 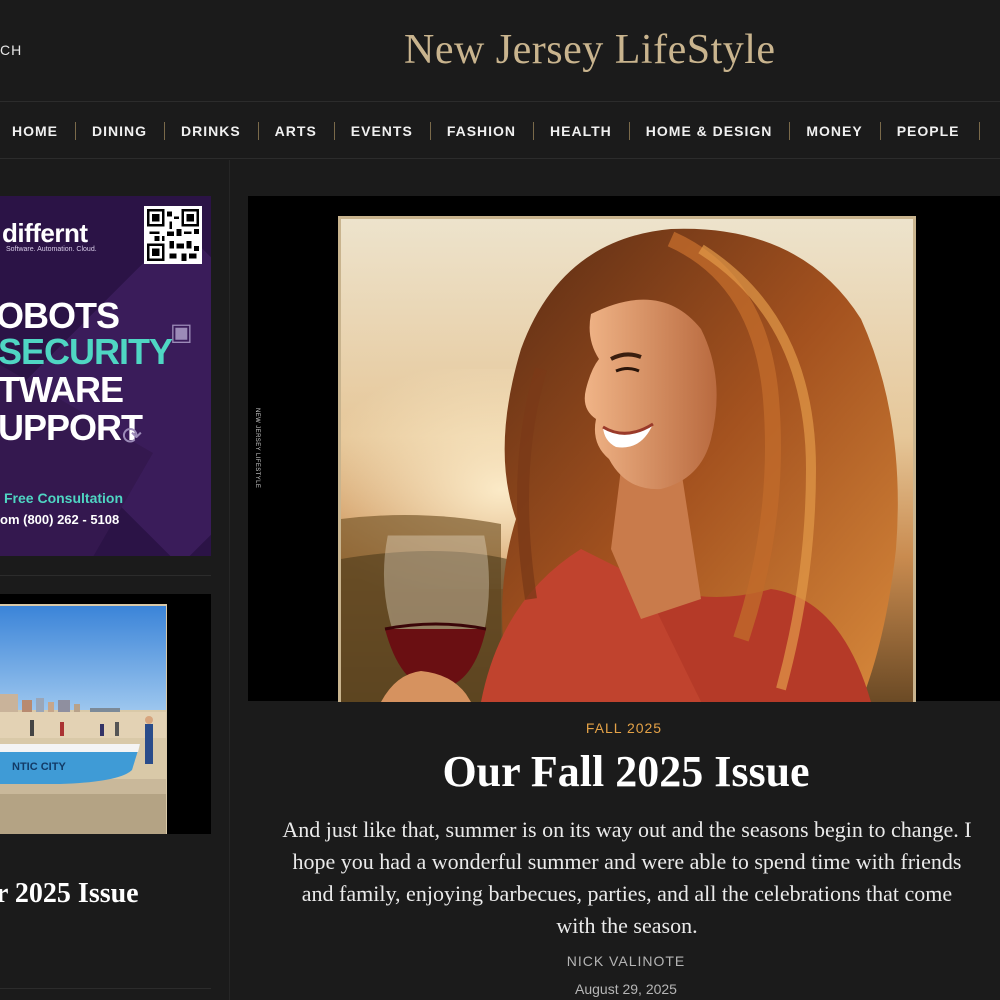 What do you see at coordinates (624, 961) in the screenshot?
I see `article-author: NICK VALINOTE` at bounding box center [624, 961].